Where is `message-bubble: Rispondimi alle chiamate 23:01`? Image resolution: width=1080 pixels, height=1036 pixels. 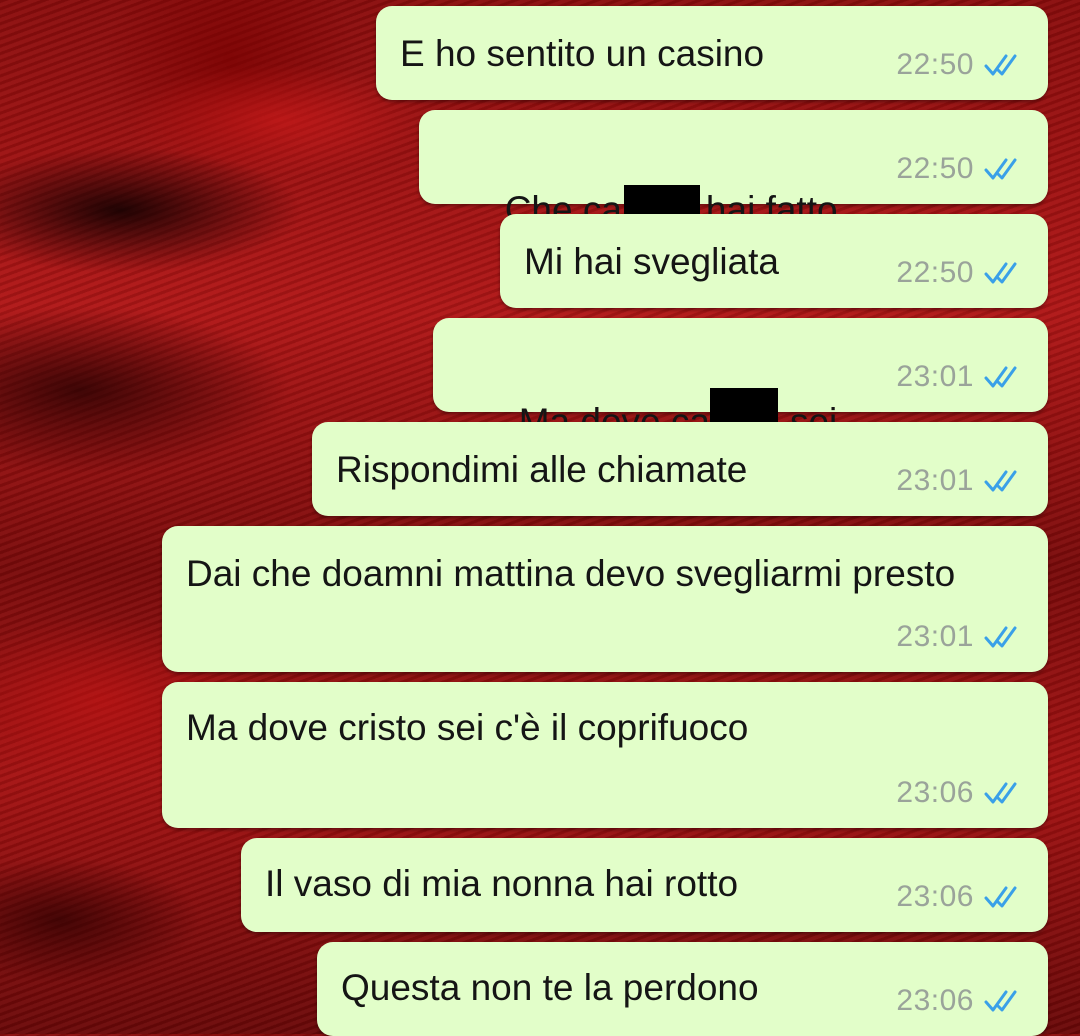 message-bubble: Rispondimi alle chiamate 23:01 is located at coordinates (680, 469).